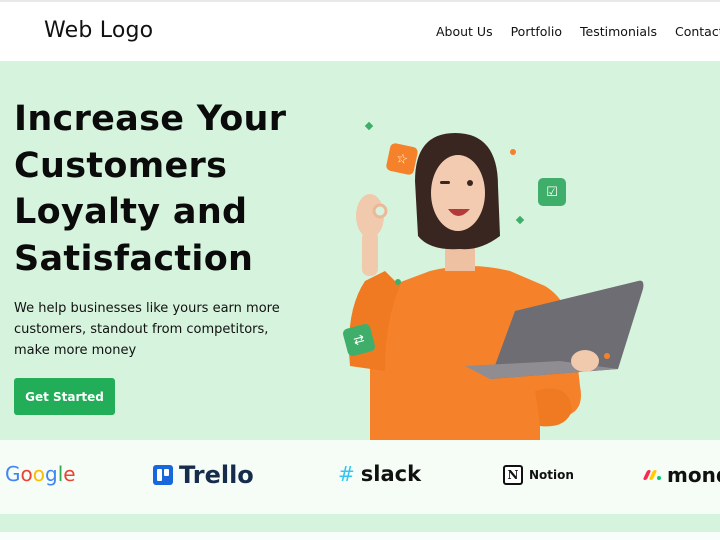  Describe the element at coordinates (346, 474) in the screenshot. I see `slack-hash-icon: #` at that location.